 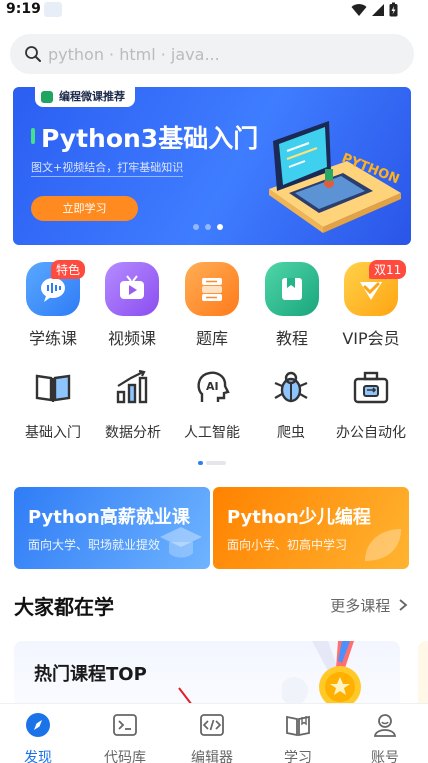 What do you see at coordinates (53, 388) in the screenshot?
I see `open-book-icon` at bounding box center [53, 388].